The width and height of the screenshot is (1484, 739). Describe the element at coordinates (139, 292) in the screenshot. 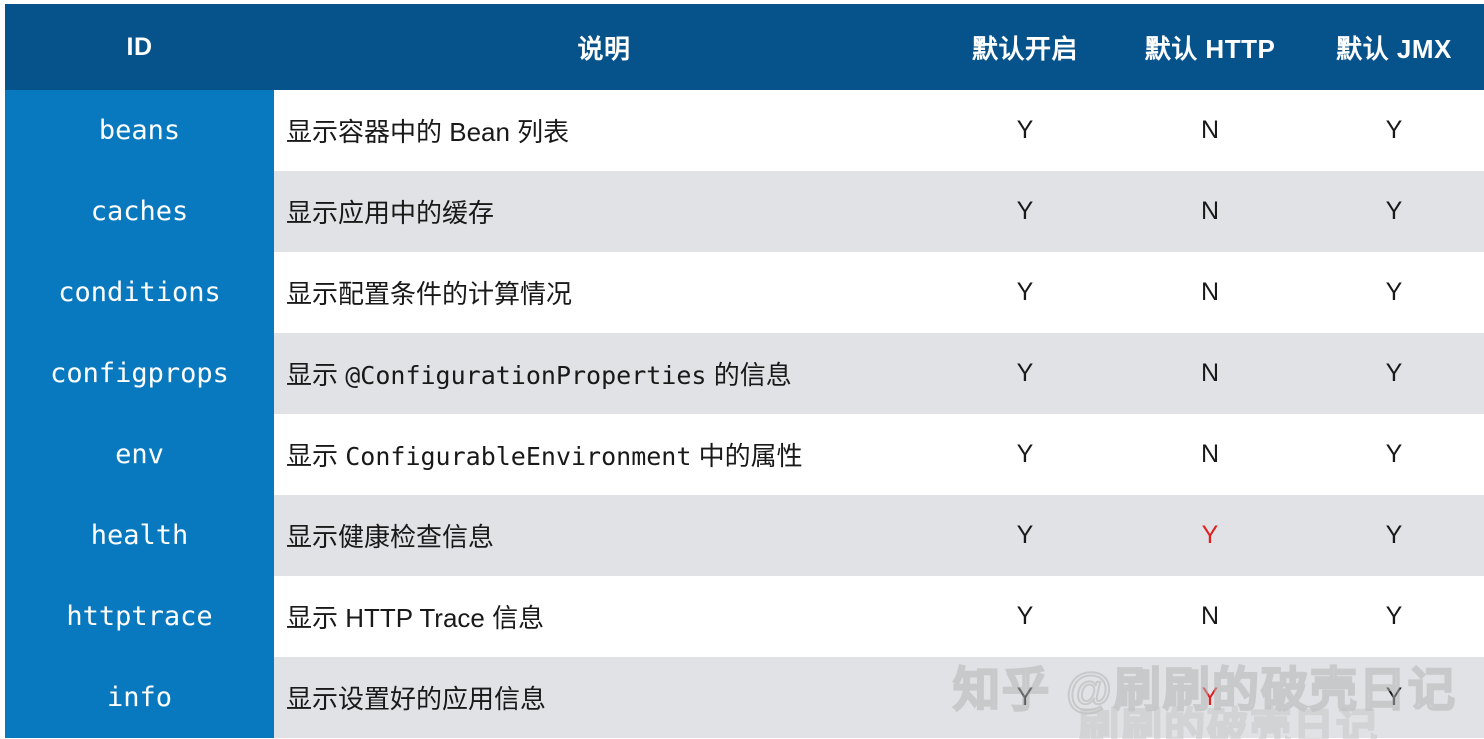

I see `cell-endpoint-id: conditions` at that location.